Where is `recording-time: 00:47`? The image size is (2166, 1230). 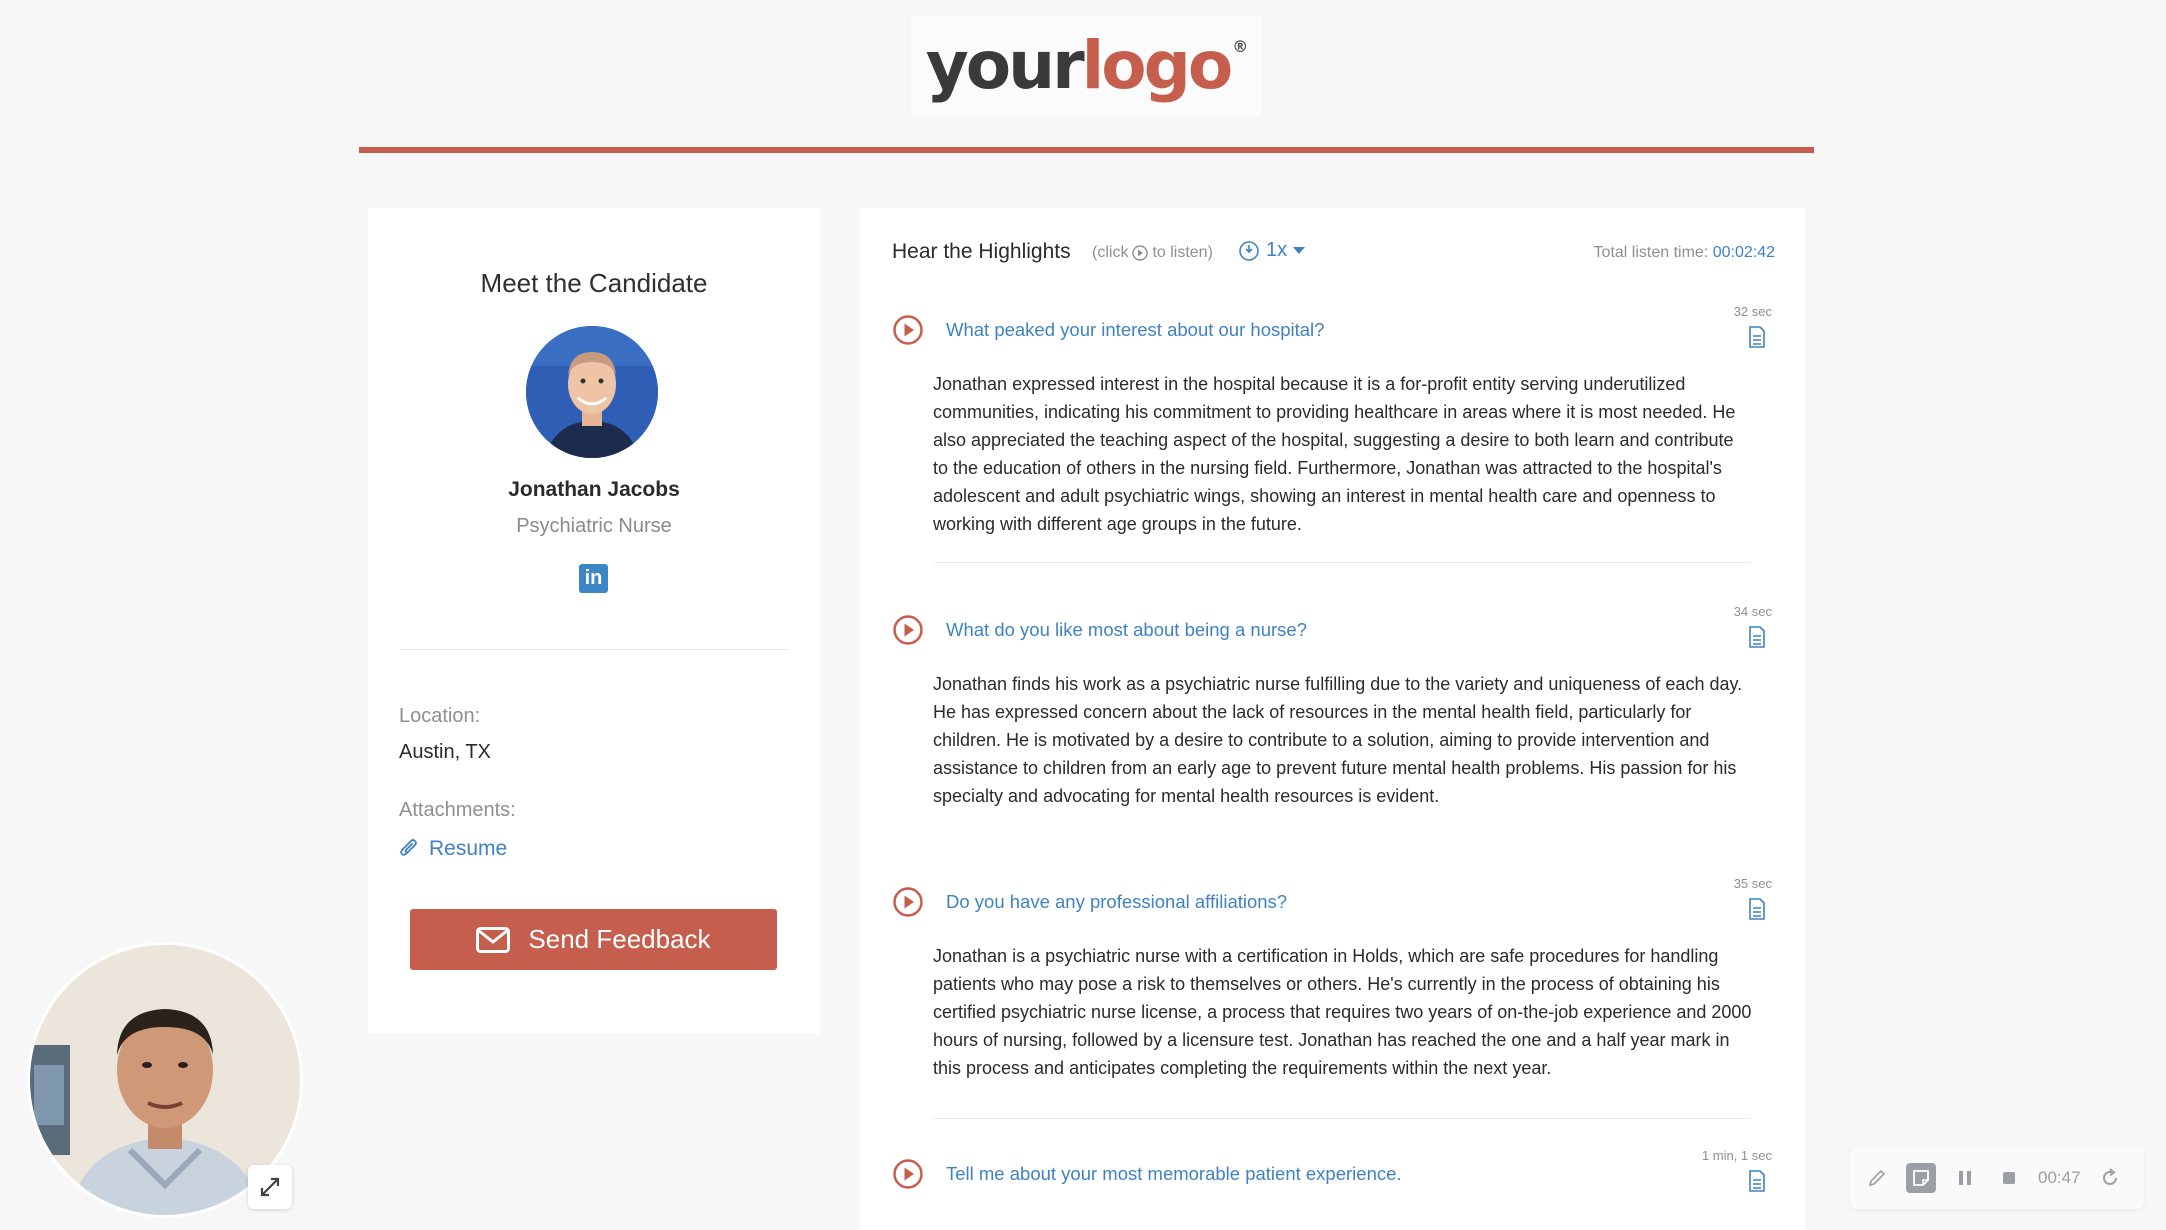 recording-time: 00:47 is located at coordinates (2059, 1177).